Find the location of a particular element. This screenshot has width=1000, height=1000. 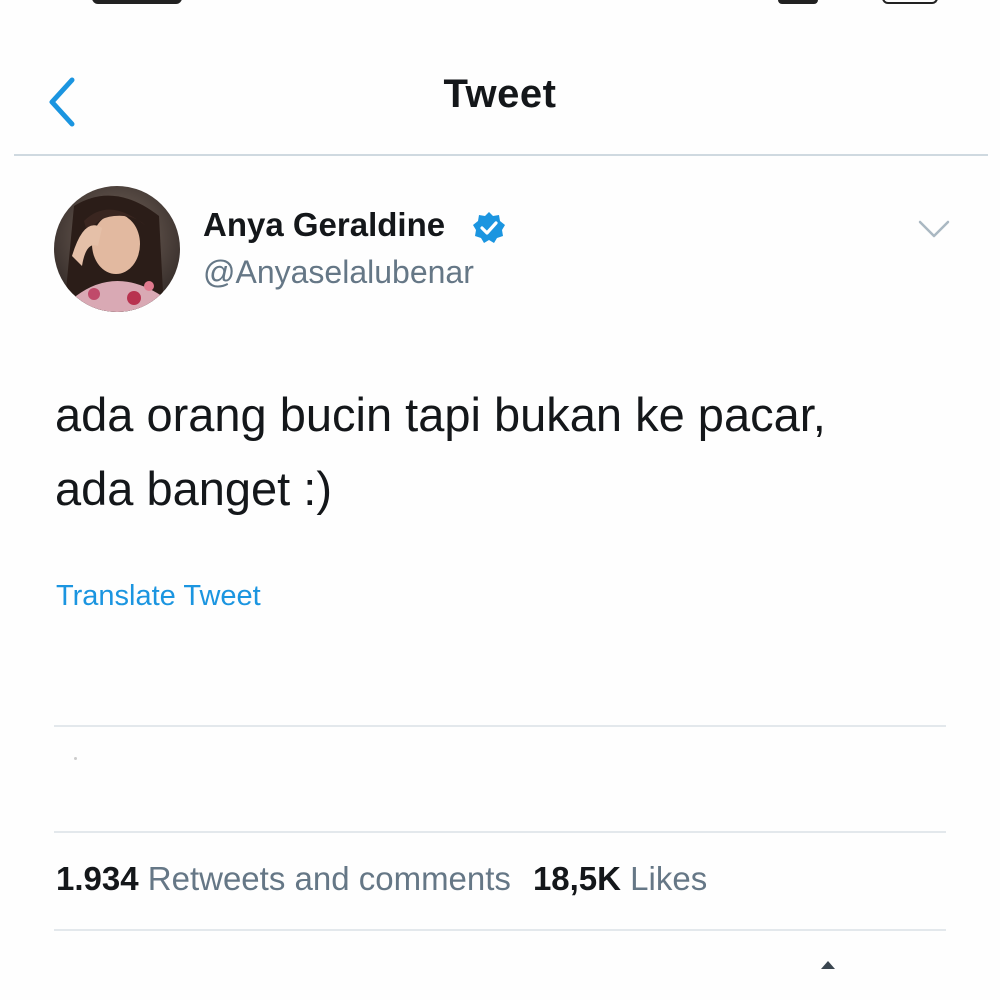

tweet-text-line-2: ada banget :) is located at coordinates (193, 488).